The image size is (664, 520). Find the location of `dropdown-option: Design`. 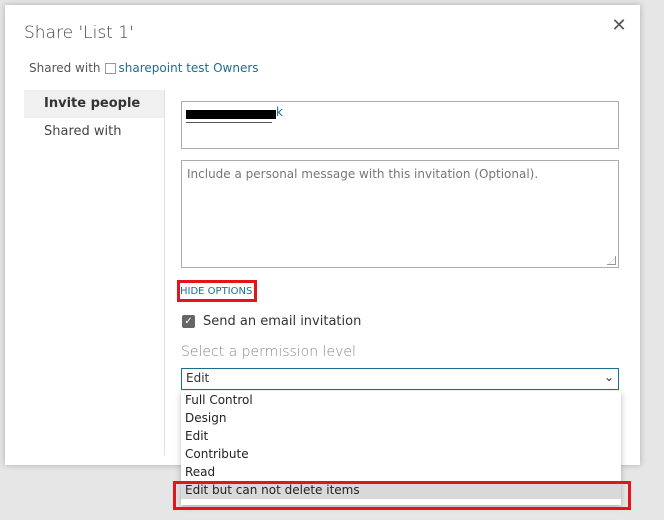

dropdown-option: Design is located at coordinates (401, 418).